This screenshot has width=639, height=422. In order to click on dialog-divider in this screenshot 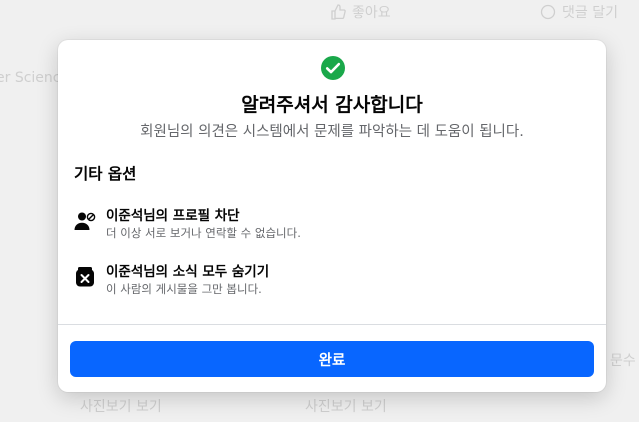, I will do `click(332, 324)`.